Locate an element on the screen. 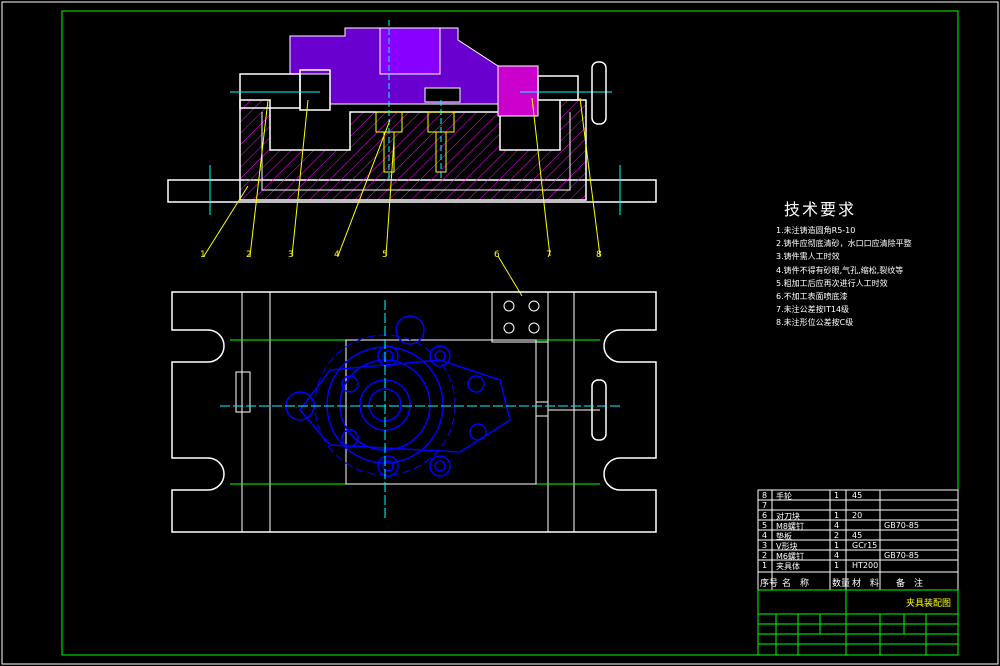 This screenshot has height=666, width=1000. tech-requirement-item: 3.铸件需人工时效 is located at coordinates (808, 257).